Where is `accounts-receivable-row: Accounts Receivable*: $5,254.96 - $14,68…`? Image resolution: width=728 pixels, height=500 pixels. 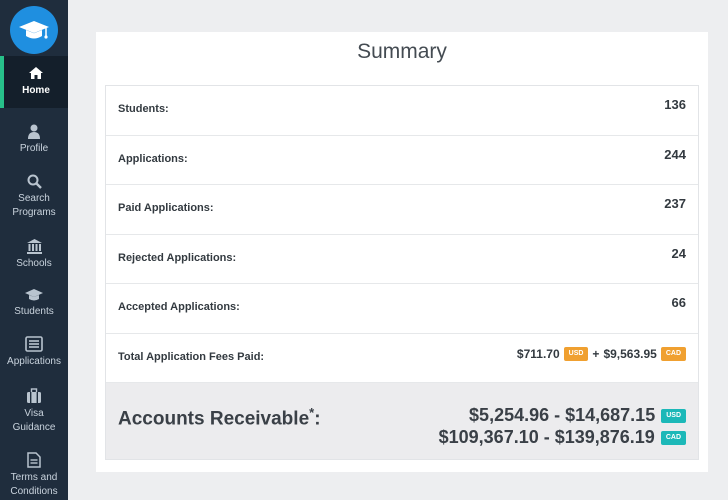 accounts-receivable-row: Accounts Receivable*: $5,254.96 - $14,68… is located at coordinates (402, 421).